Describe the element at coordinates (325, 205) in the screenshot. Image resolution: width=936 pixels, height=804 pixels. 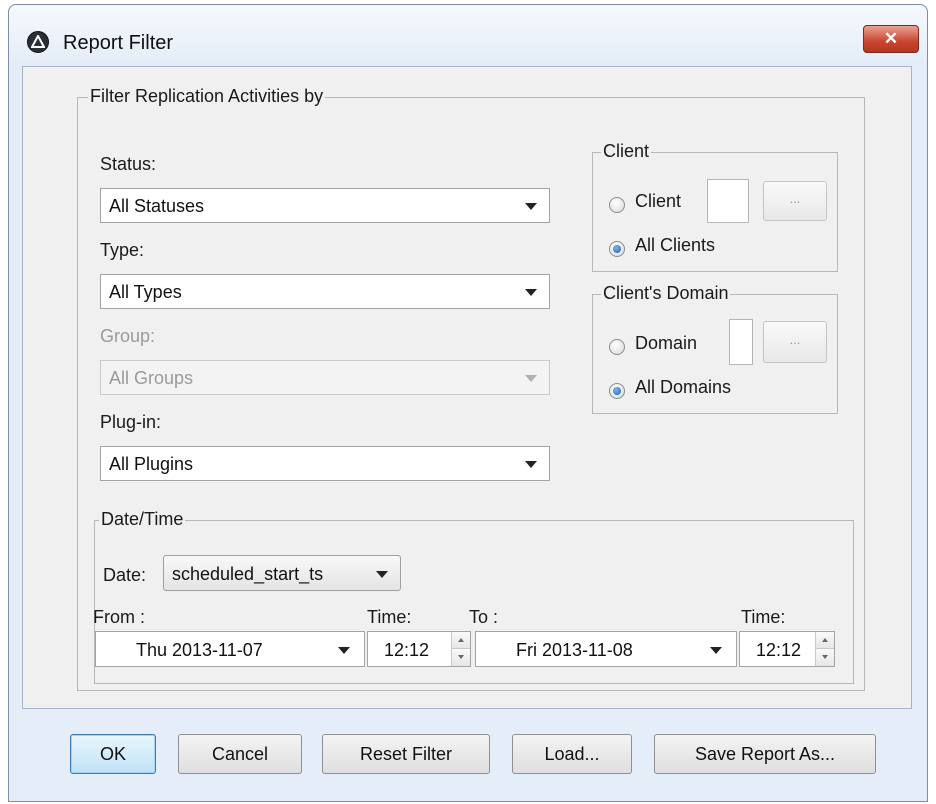
I see `status-select: All Statuses` at that location.